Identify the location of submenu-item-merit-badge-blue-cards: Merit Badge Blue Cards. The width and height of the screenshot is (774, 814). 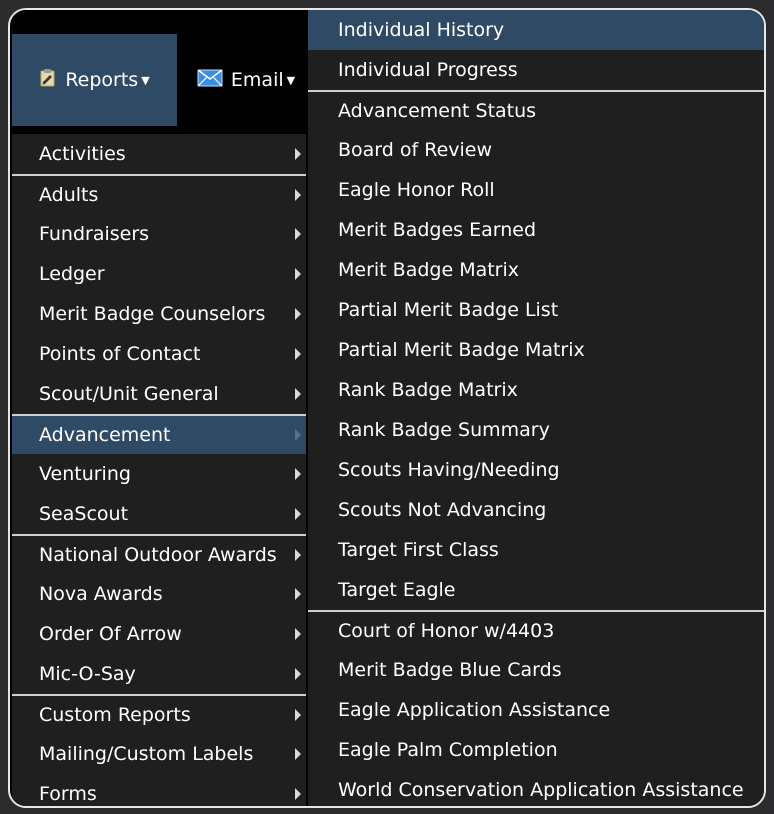
(536, 670).